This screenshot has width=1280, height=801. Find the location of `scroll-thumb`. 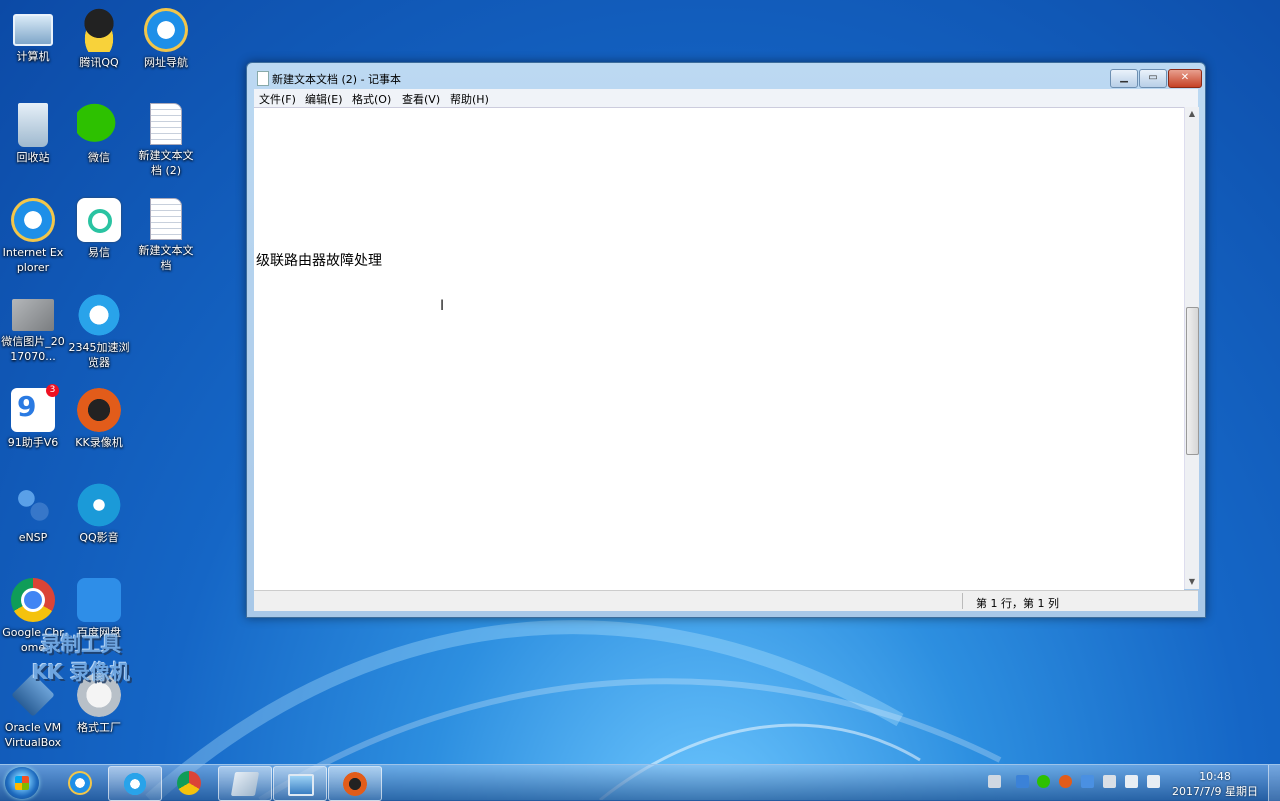

scroll-thumb is located at coordinates (1192, 381).